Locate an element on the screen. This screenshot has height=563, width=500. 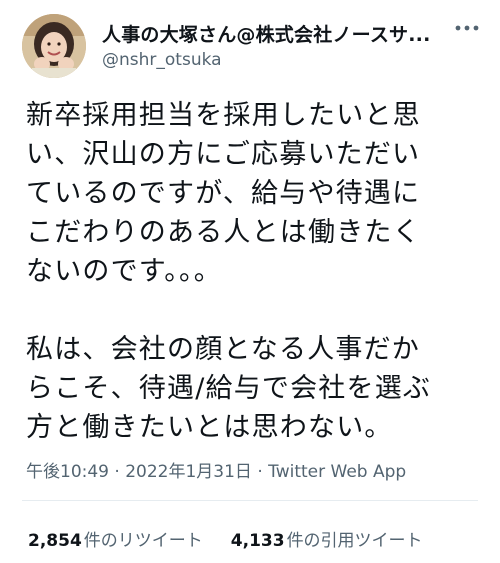
tweet-text-line: 私は、会社の顔となる人事だか is located at coordinates (223, 349).